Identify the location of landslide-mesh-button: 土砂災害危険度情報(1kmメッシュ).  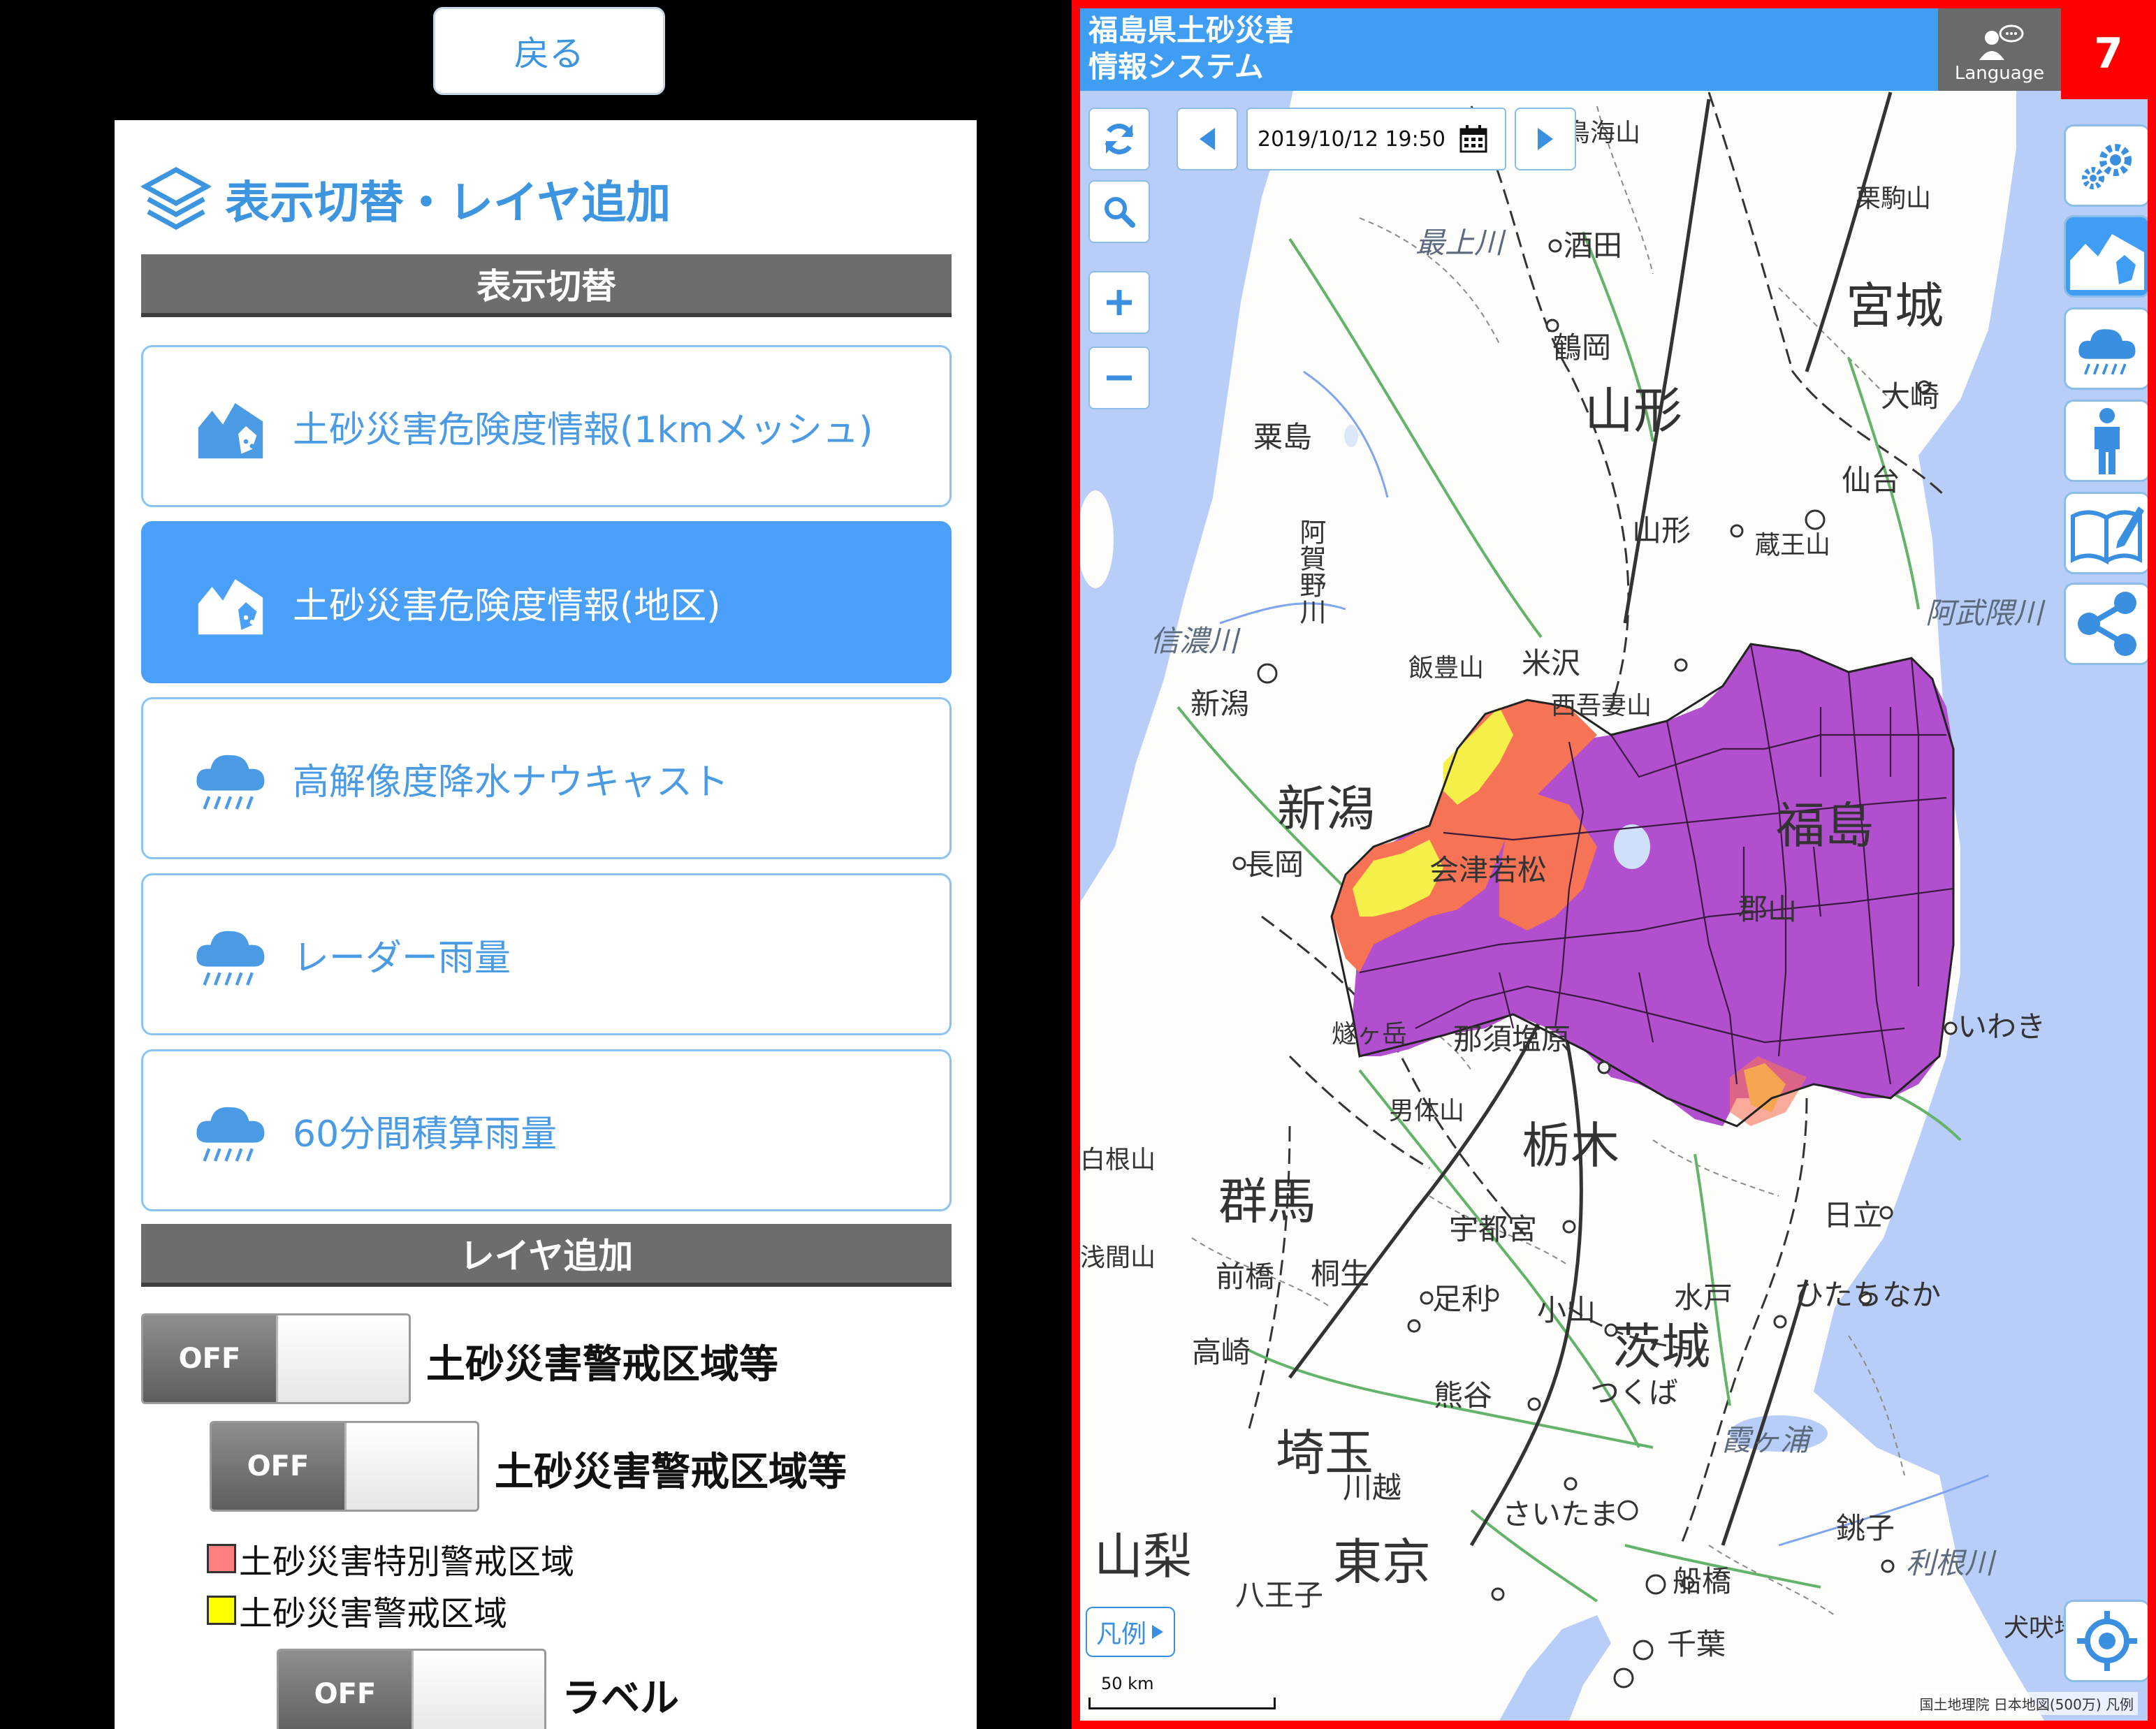
(546, 426).